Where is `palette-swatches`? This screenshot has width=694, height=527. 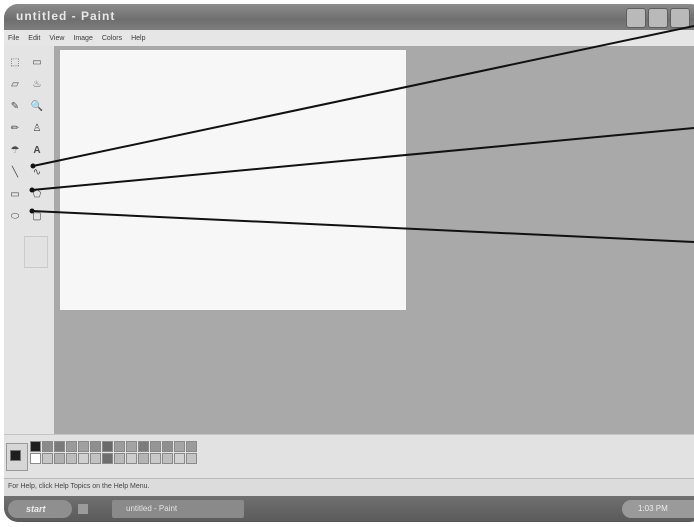 palette-swatches is located at coordinates (113, 452).